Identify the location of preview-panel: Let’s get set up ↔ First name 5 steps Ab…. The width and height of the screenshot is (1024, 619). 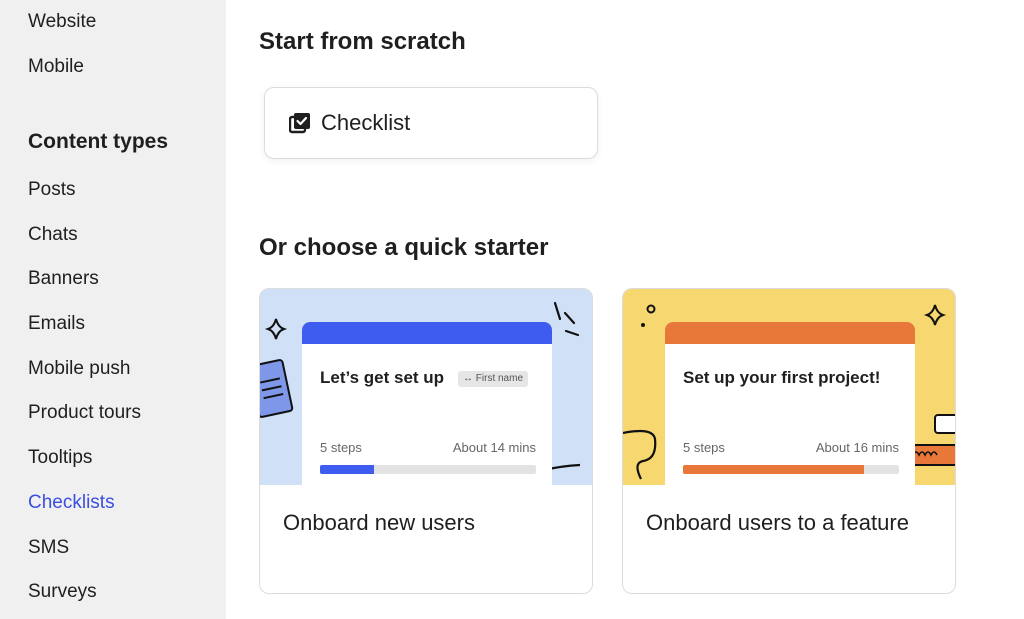
(427, 403).